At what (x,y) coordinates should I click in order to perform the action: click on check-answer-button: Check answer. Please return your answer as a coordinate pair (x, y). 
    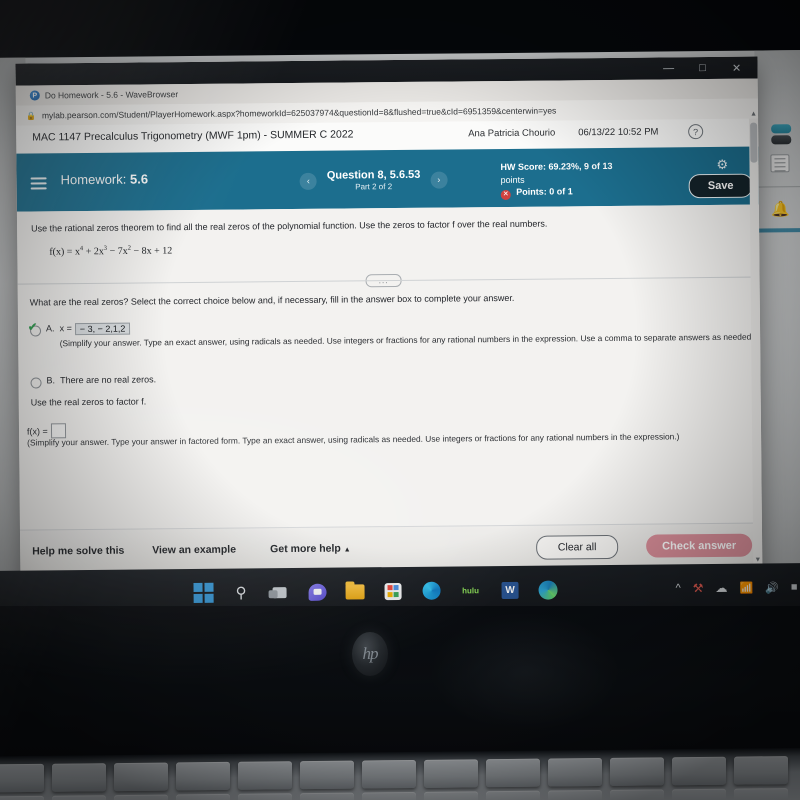
    Looking at the image, I should click on (699, 545).